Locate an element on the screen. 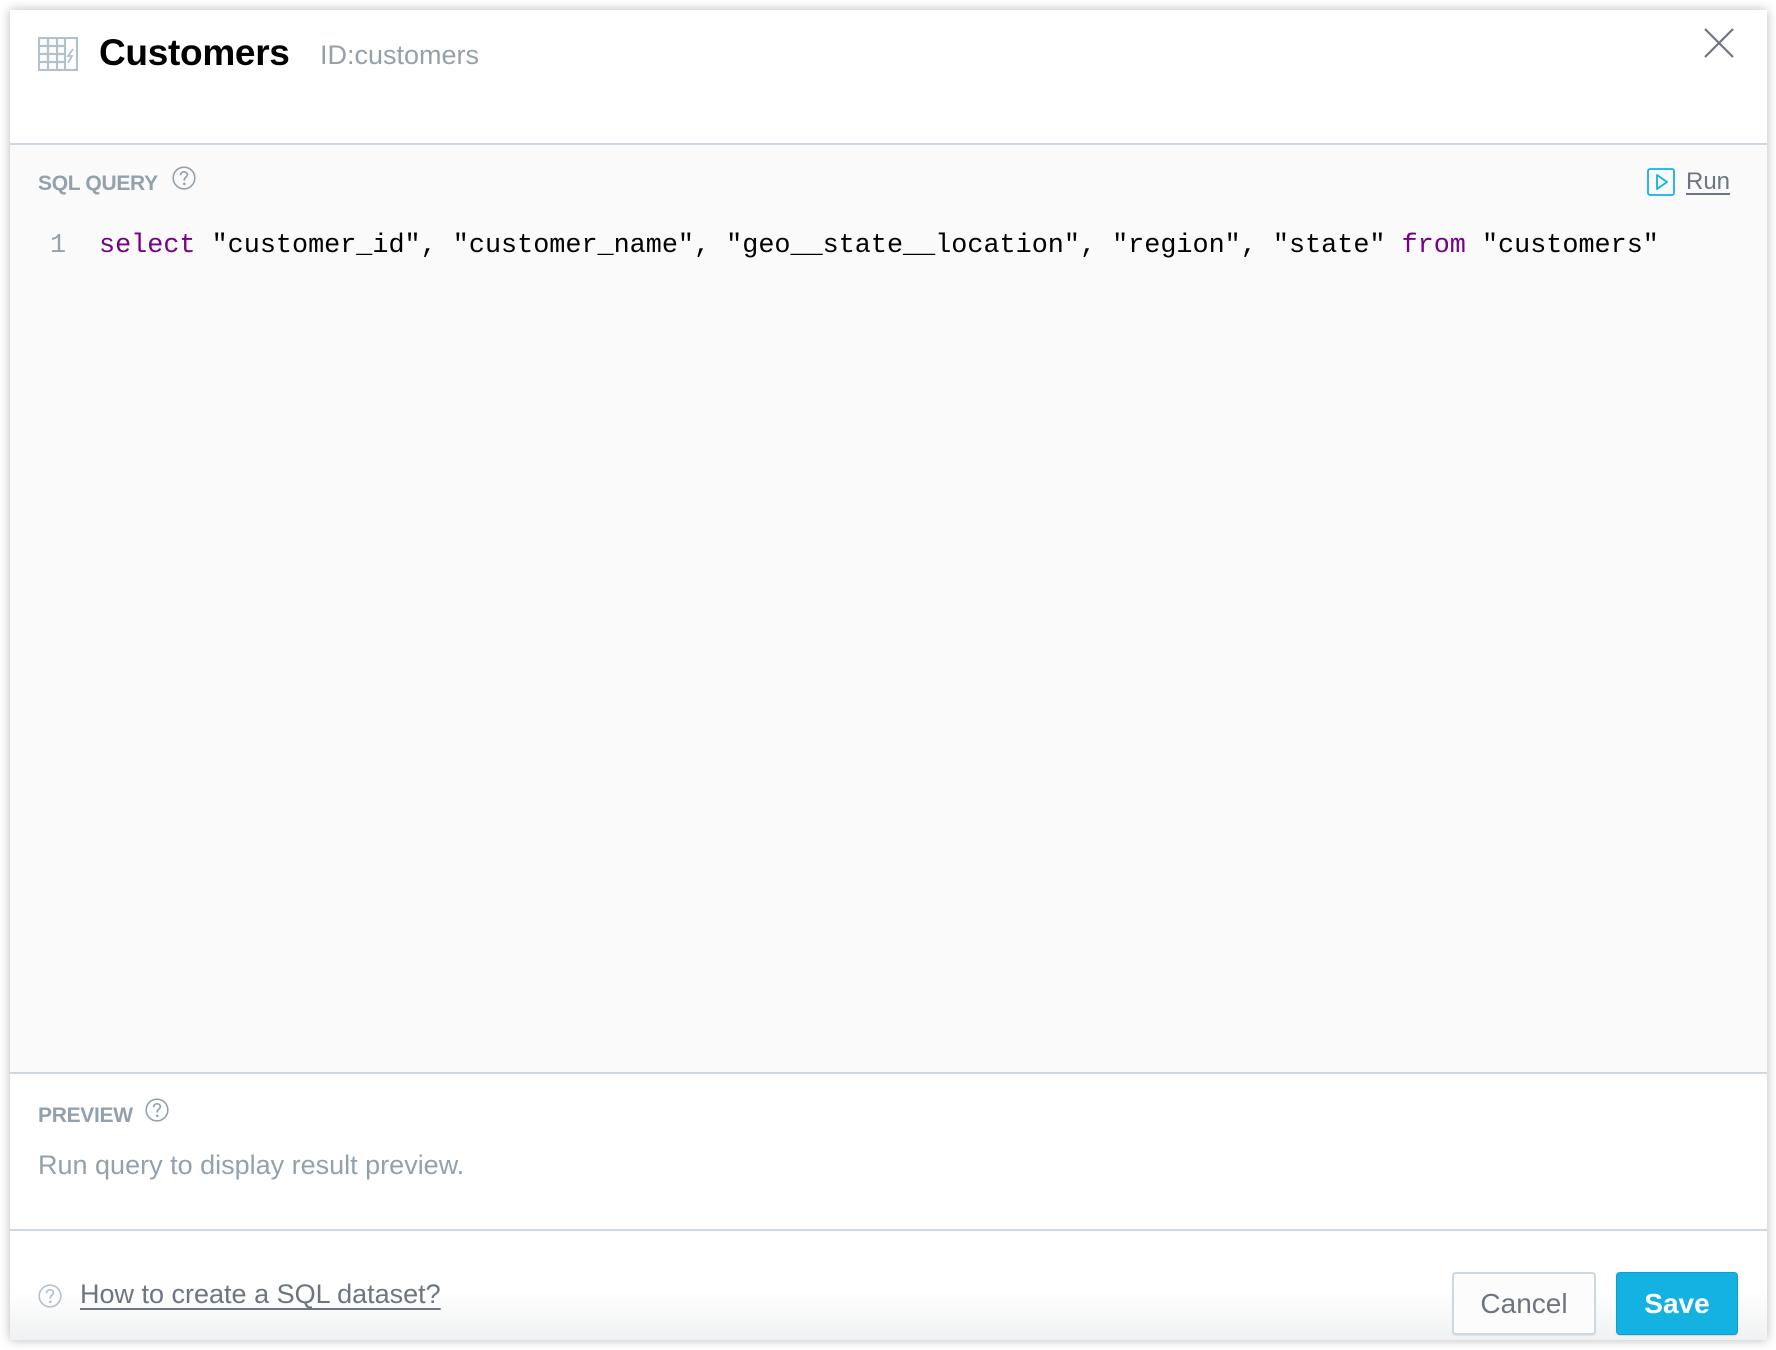  cancel-button: Cancel is located at coordinates (1524, 1303).